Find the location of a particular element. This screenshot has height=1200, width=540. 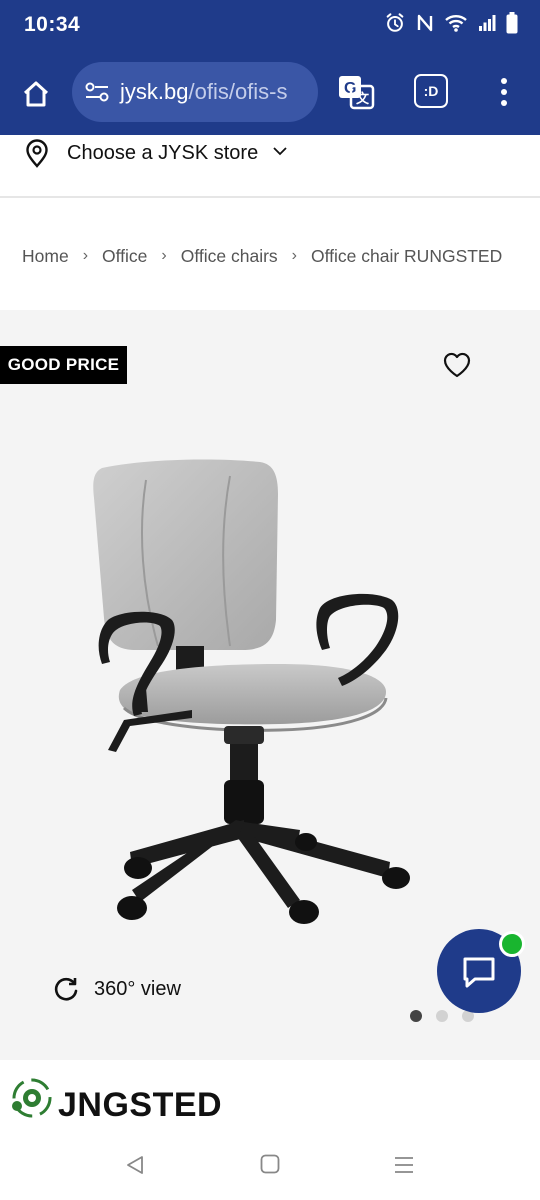

status-time: 10:34 is located at coordinates (52, 24).